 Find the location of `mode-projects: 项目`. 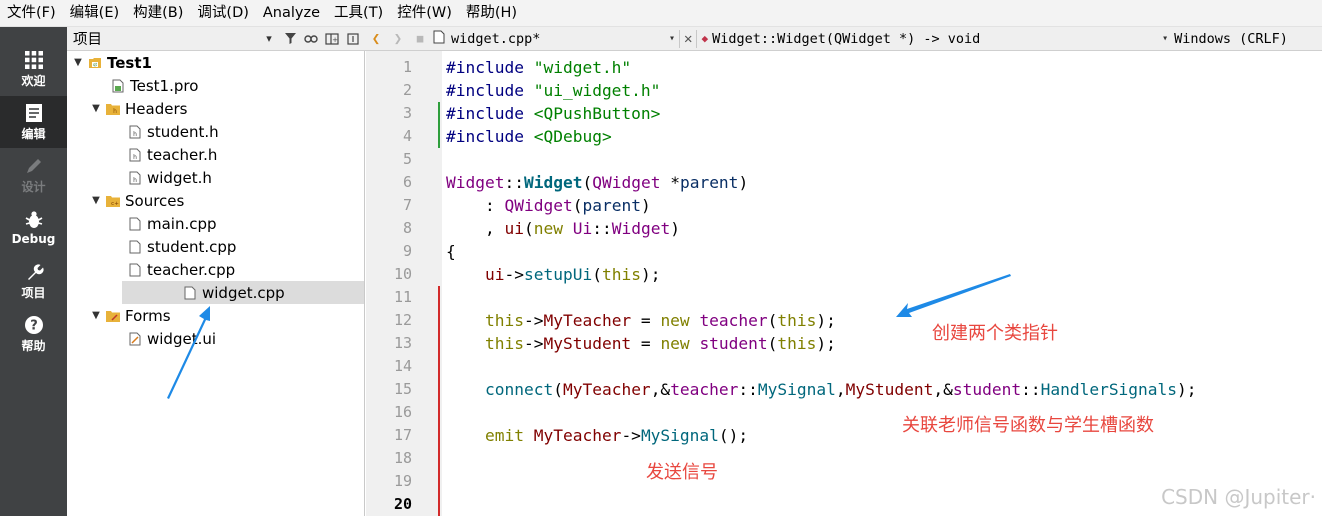

mode-projects: 项目 is located at coordinates (33, 281).